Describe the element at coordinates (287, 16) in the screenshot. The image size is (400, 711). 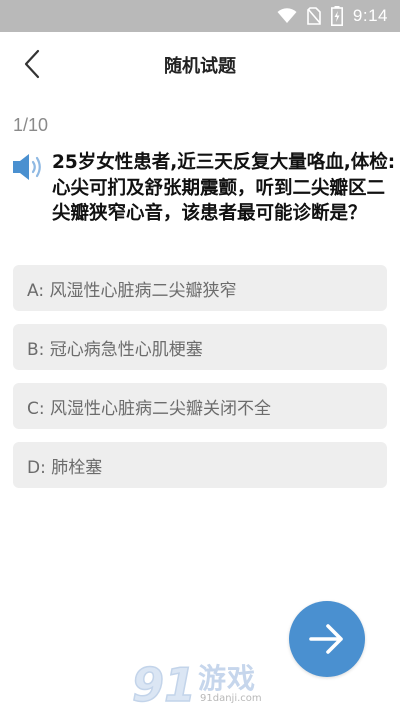
I see `wifi-icon` at that location.